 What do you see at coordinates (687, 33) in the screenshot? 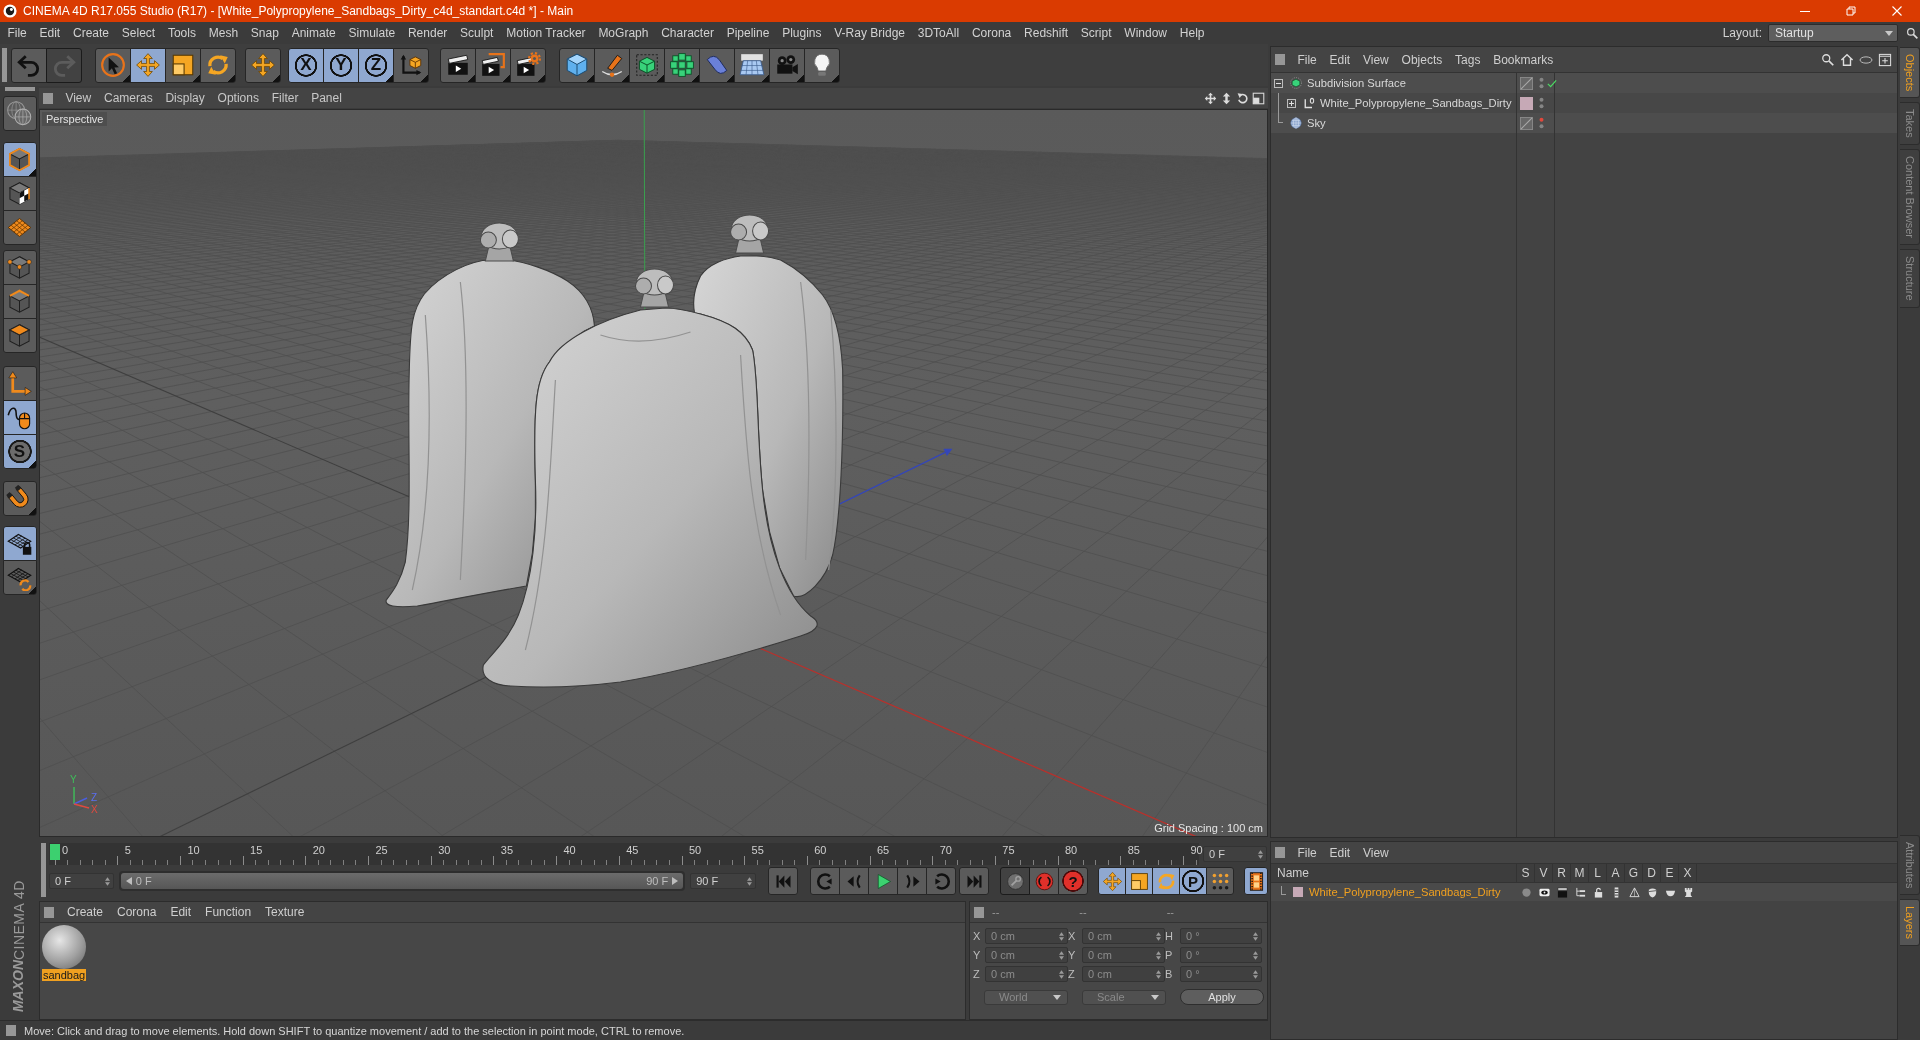
I see `menu-item: Character` at bounding box center [687, 33].